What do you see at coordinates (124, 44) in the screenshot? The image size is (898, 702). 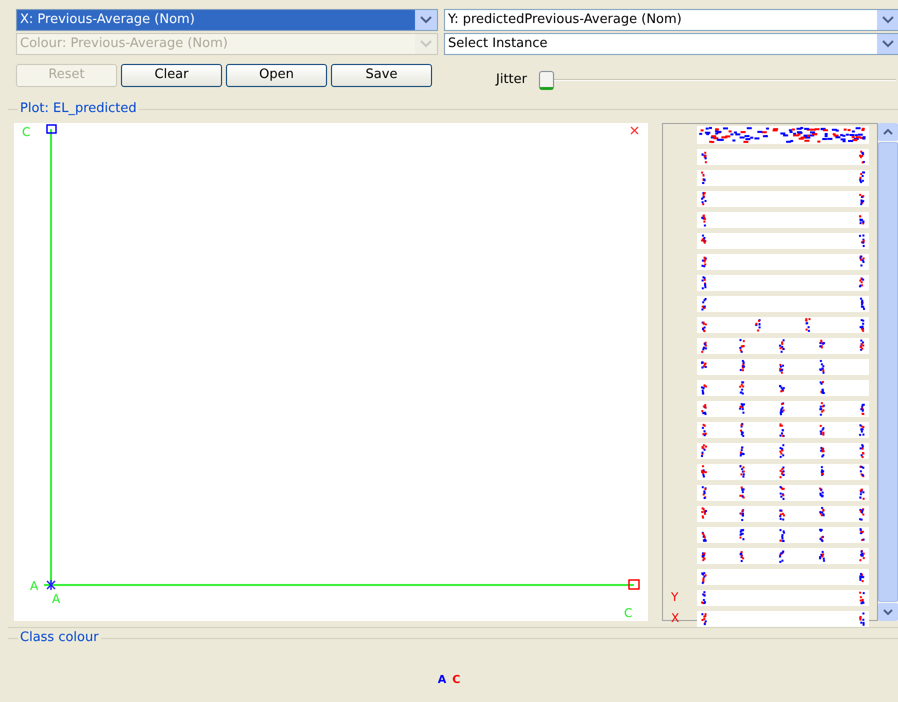 I see `dropdown-value: Colour: Previous-Average (Nom)` at bounding box center [124, 44].